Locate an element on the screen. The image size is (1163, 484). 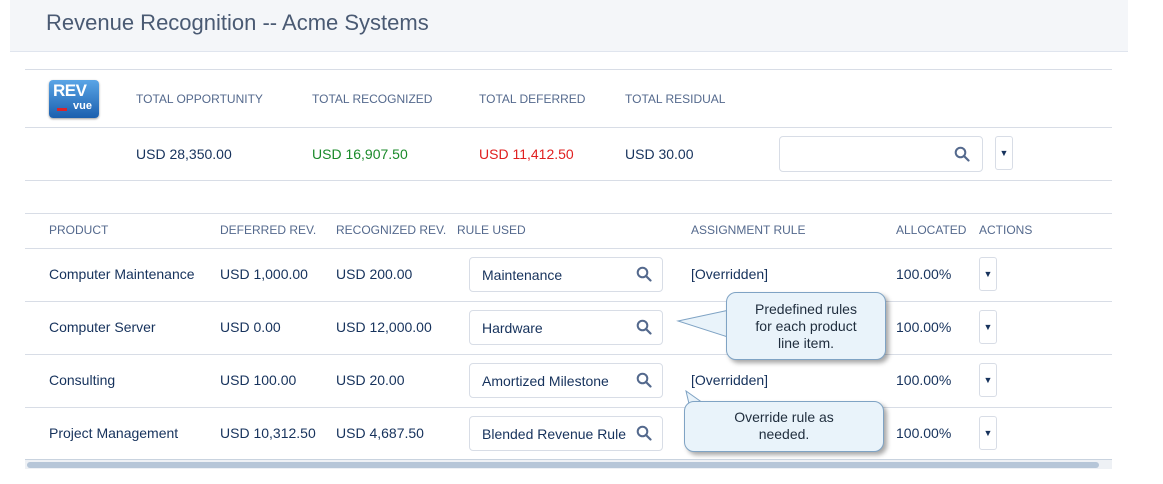
header-actions-menu-button: ▼ is located at coordinates (1004, 153).